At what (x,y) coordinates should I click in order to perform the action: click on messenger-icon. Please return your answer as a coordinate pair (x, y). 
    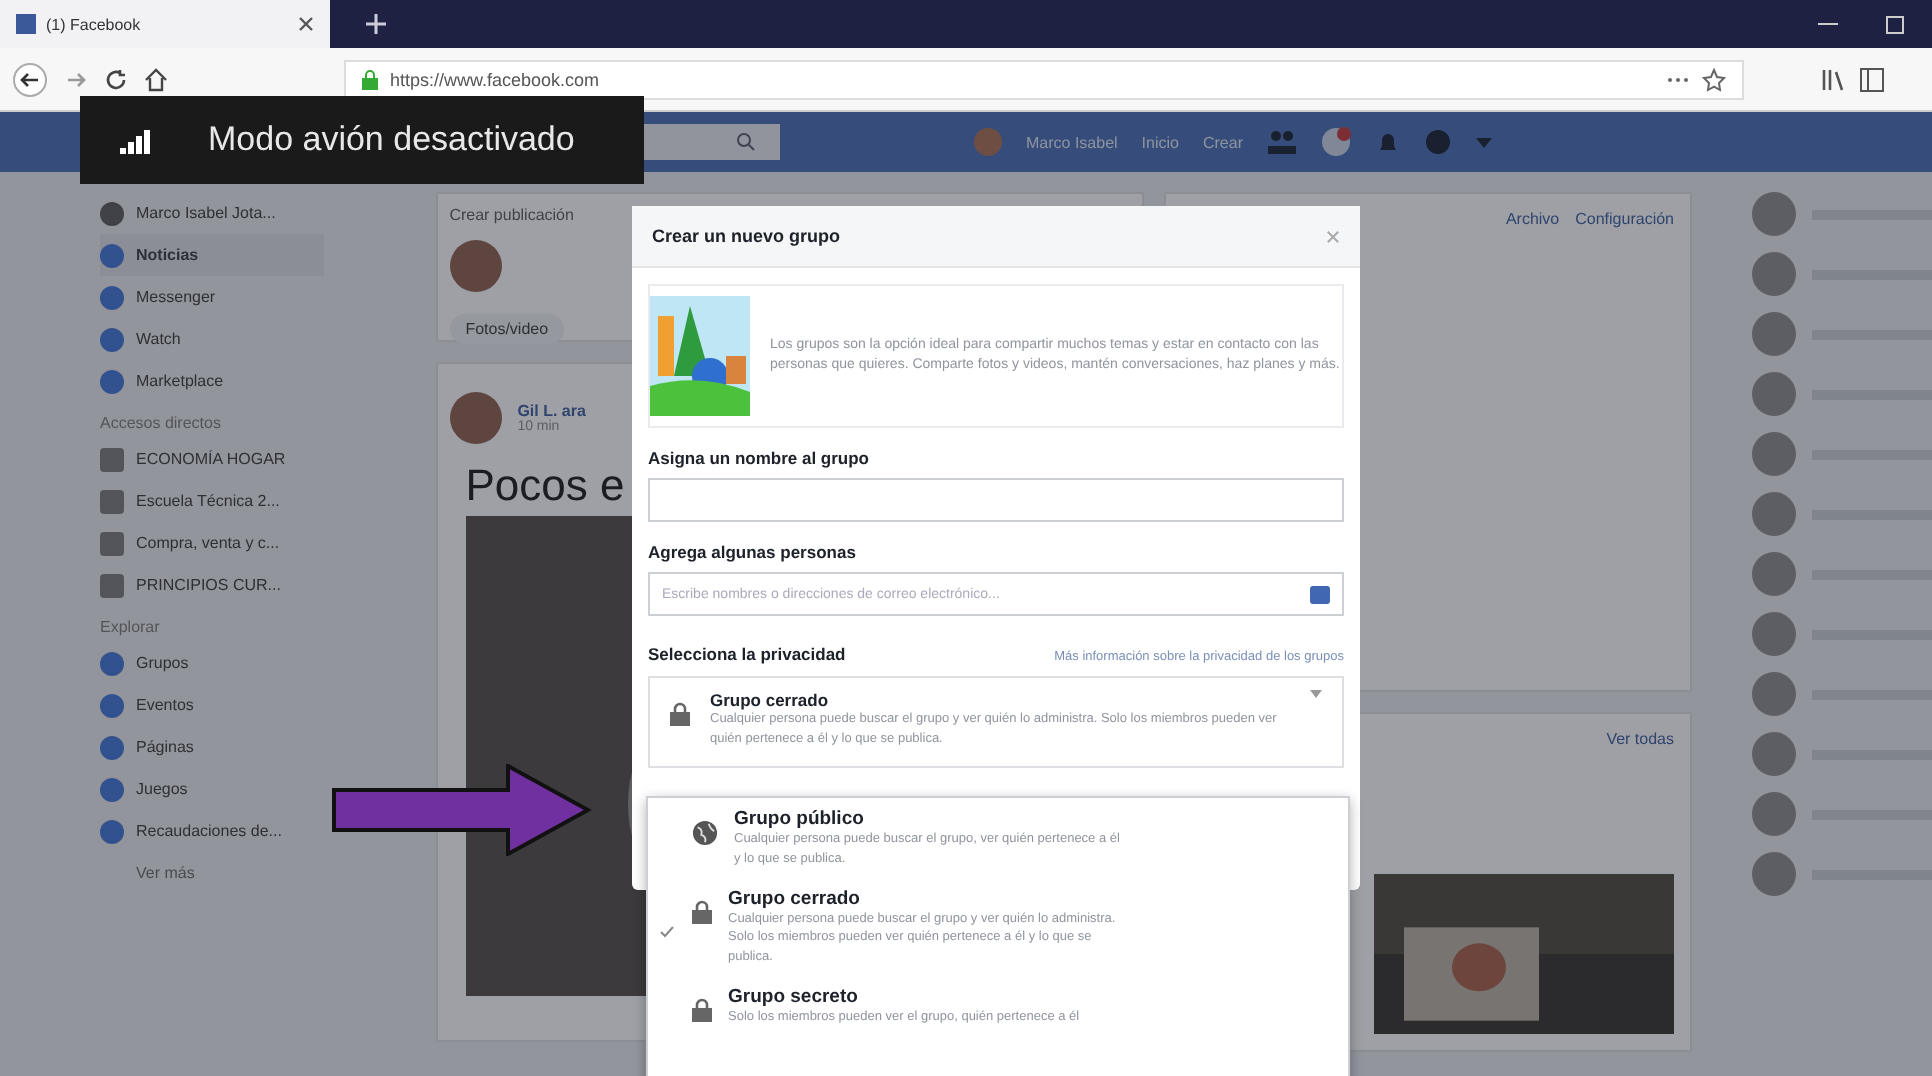
    Looking at the image, I should click on (1335, 142).